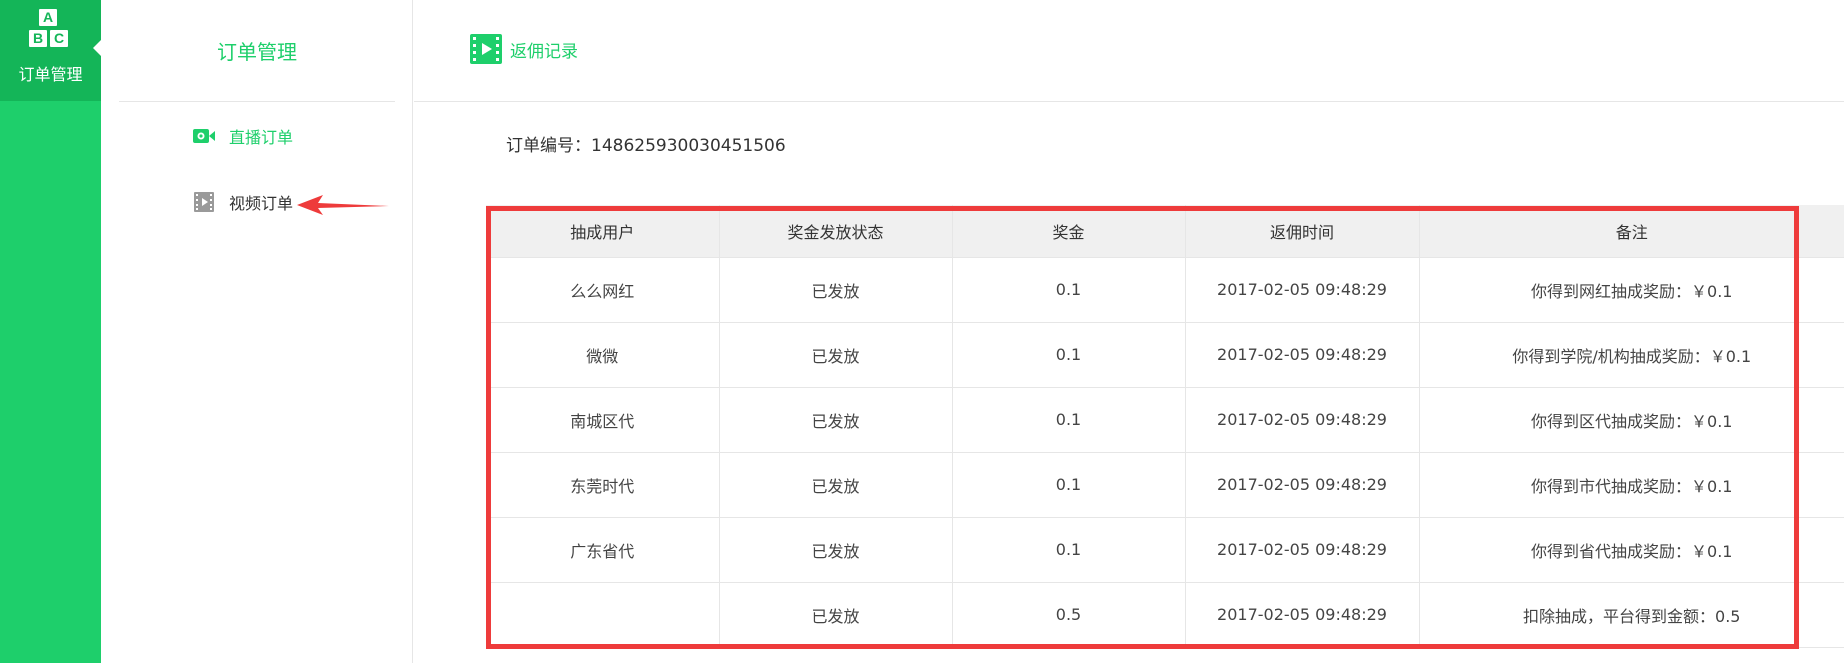 The image size is (1844, 663). What do you see at coordinates (603, 485) in the screenshot?
I see `cell-user: 东莞时代` at bounding box center [603, 485].